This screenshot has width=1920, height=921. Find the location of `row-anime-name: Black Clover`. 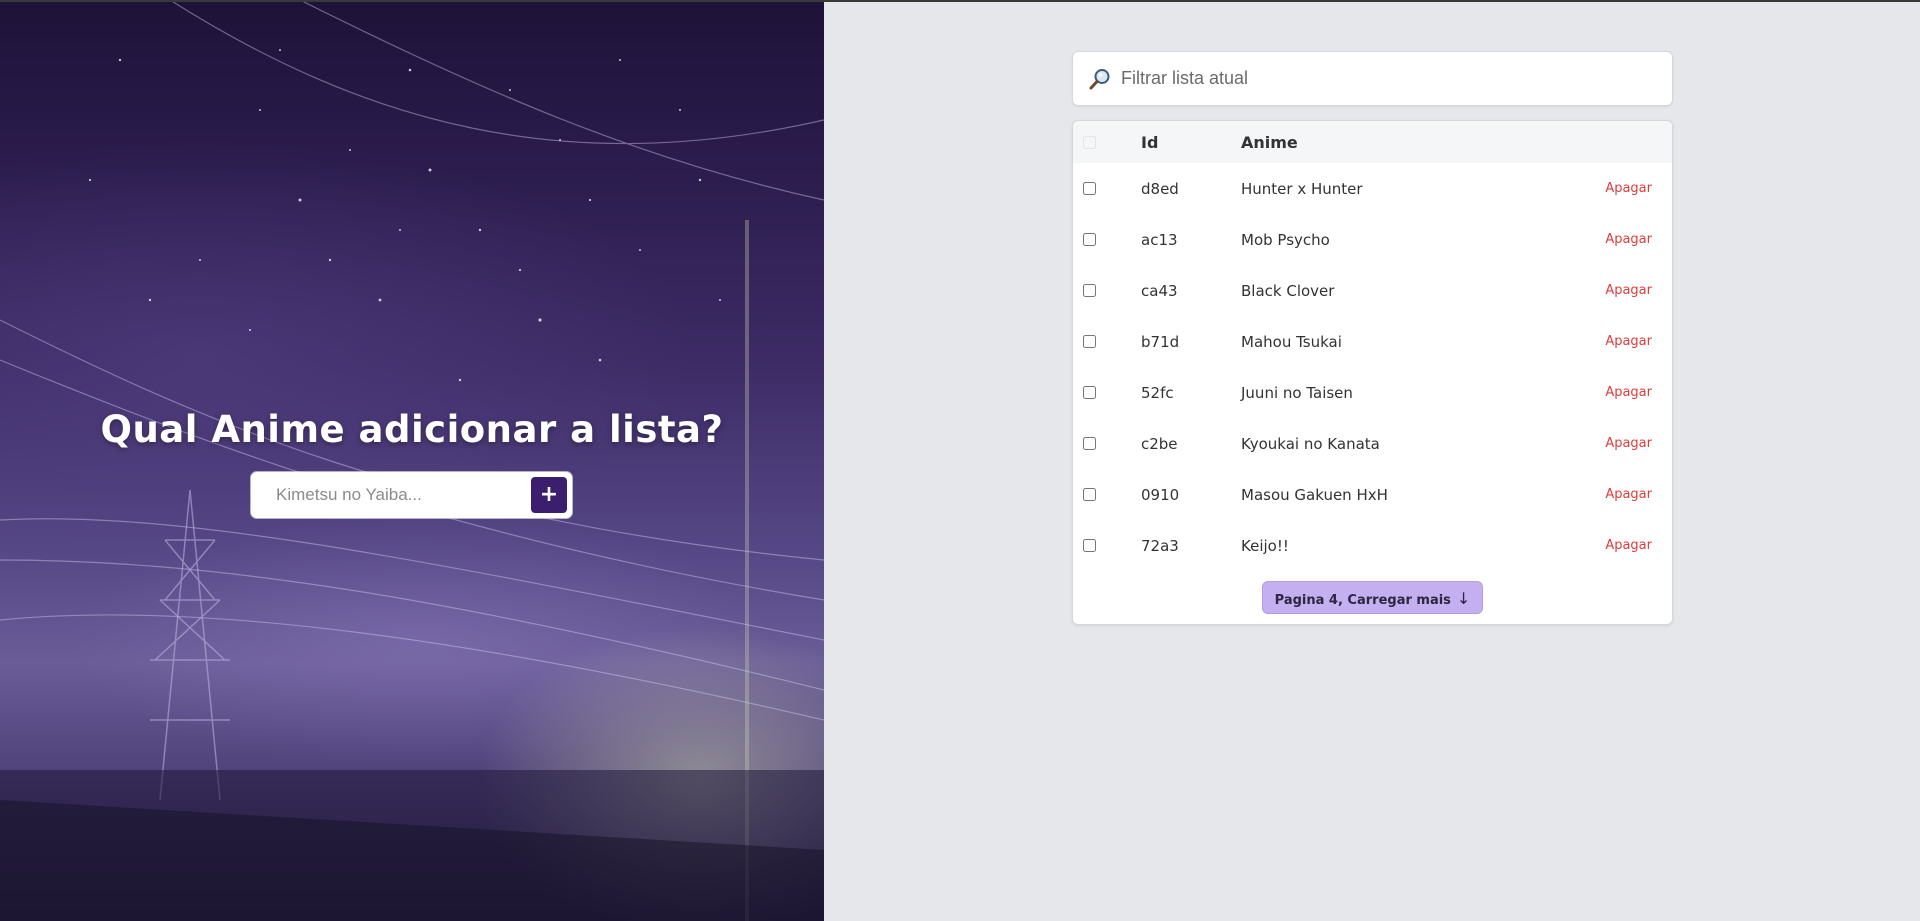

row-anime-name: Black Clover is located at coordinates (1288, 290).